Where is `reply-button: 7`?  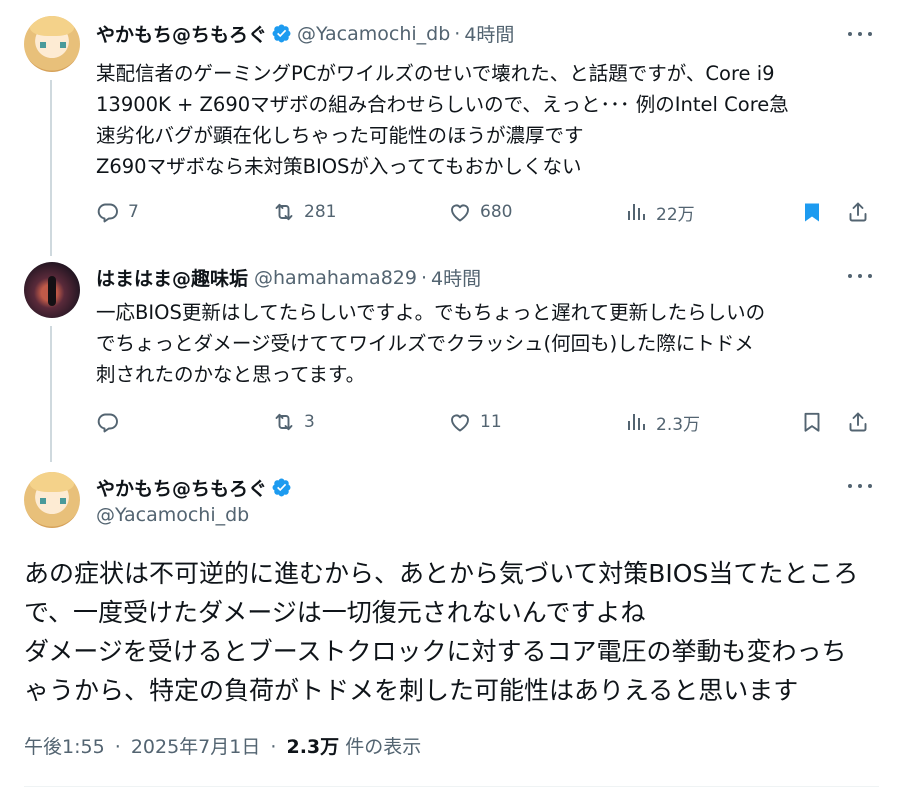 reply-button: 7 is located at coordinates (117, 212).